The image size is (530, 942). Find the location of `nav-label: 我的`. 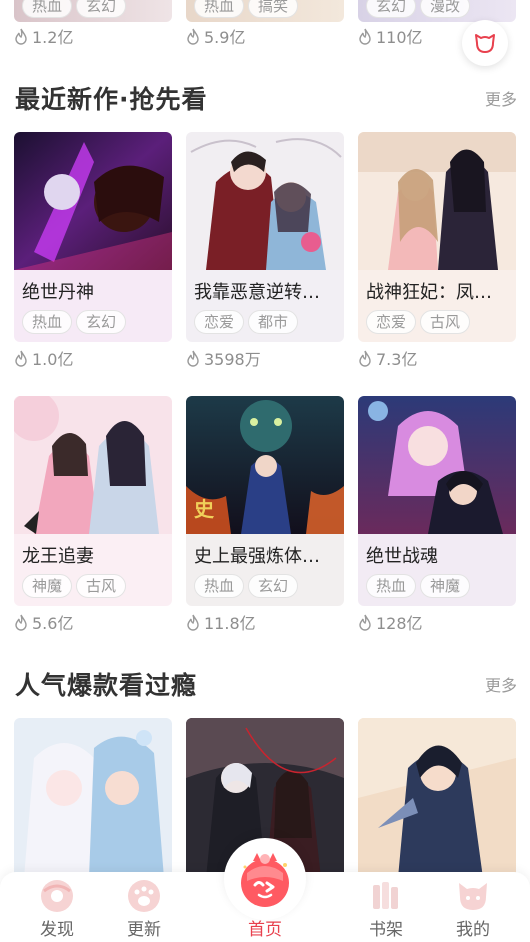

nav-label: 我的 is located at coordinates (473, 930).